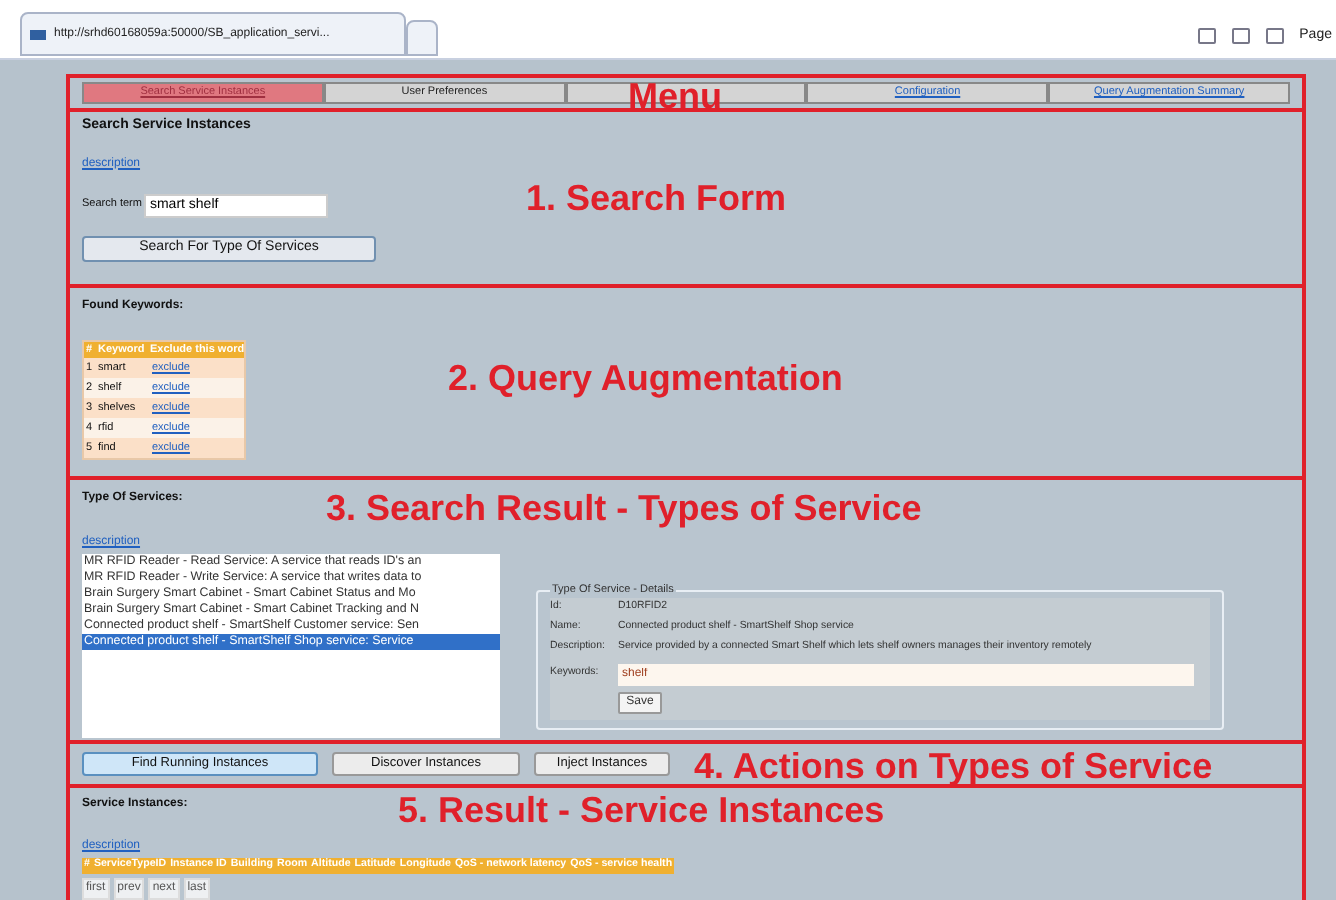  I want to click on menu-tab, so click(686, 93).